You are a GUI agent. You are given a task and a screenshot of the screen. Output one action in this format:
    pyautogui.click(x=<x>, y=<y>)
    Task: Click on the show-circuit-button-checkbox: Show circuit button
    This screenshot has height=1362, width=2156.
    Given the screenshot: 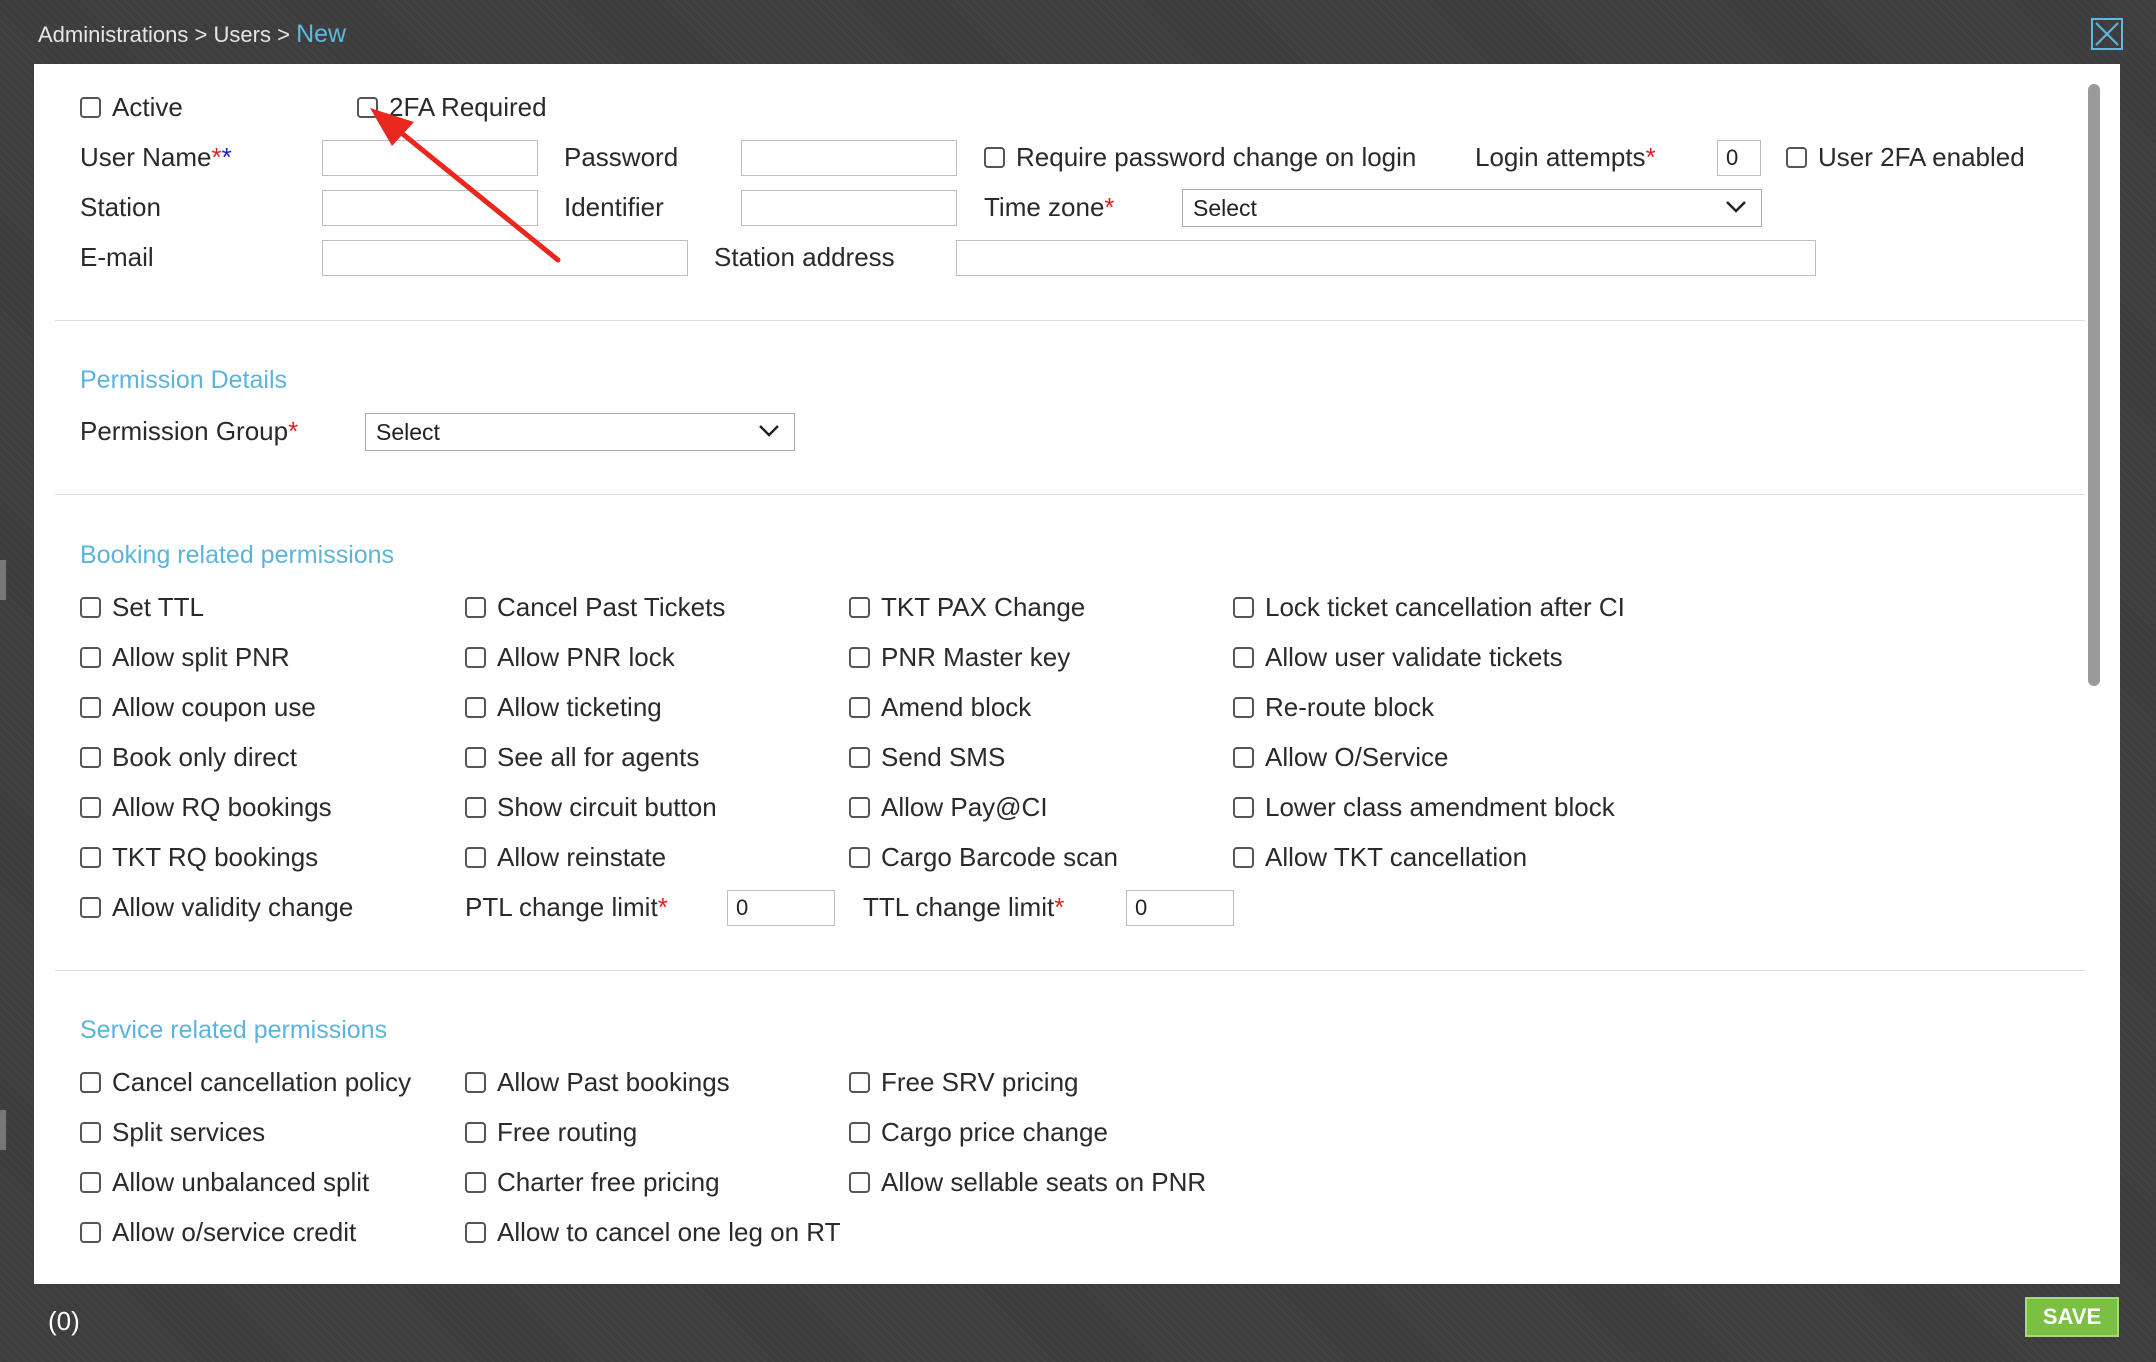 What is the action you would take?
    pyautogui.click(x=591, y=807)
    